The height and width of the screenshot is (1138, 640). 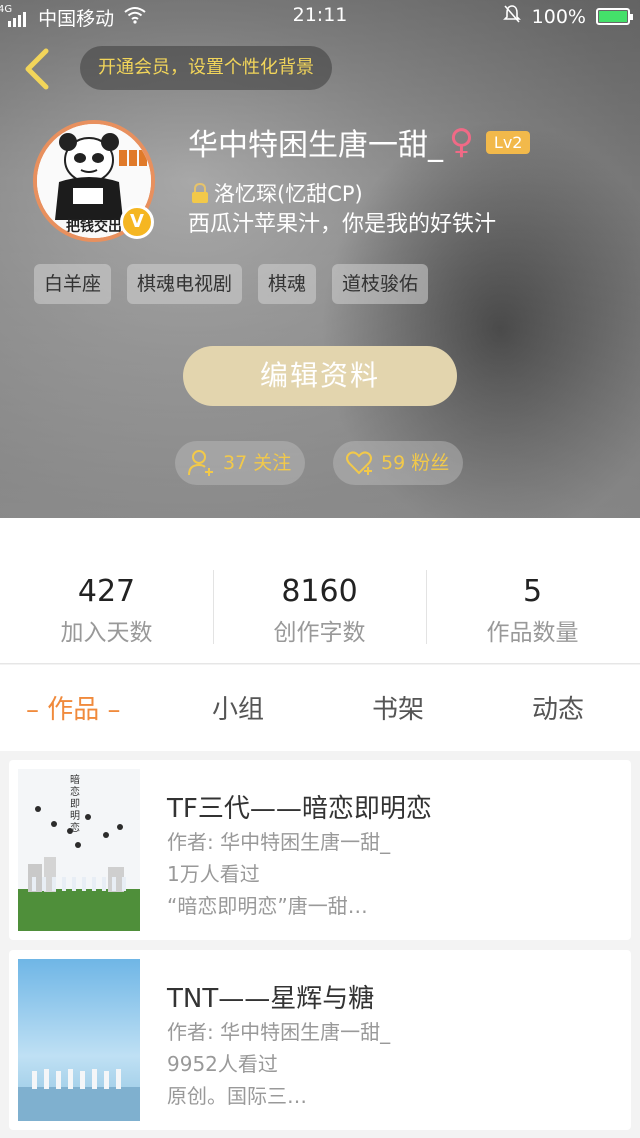 What do you see at coordinates (106, 633) in the screenshot?
I see `stat-label: 加入天数` at bounding box center [106, 633].